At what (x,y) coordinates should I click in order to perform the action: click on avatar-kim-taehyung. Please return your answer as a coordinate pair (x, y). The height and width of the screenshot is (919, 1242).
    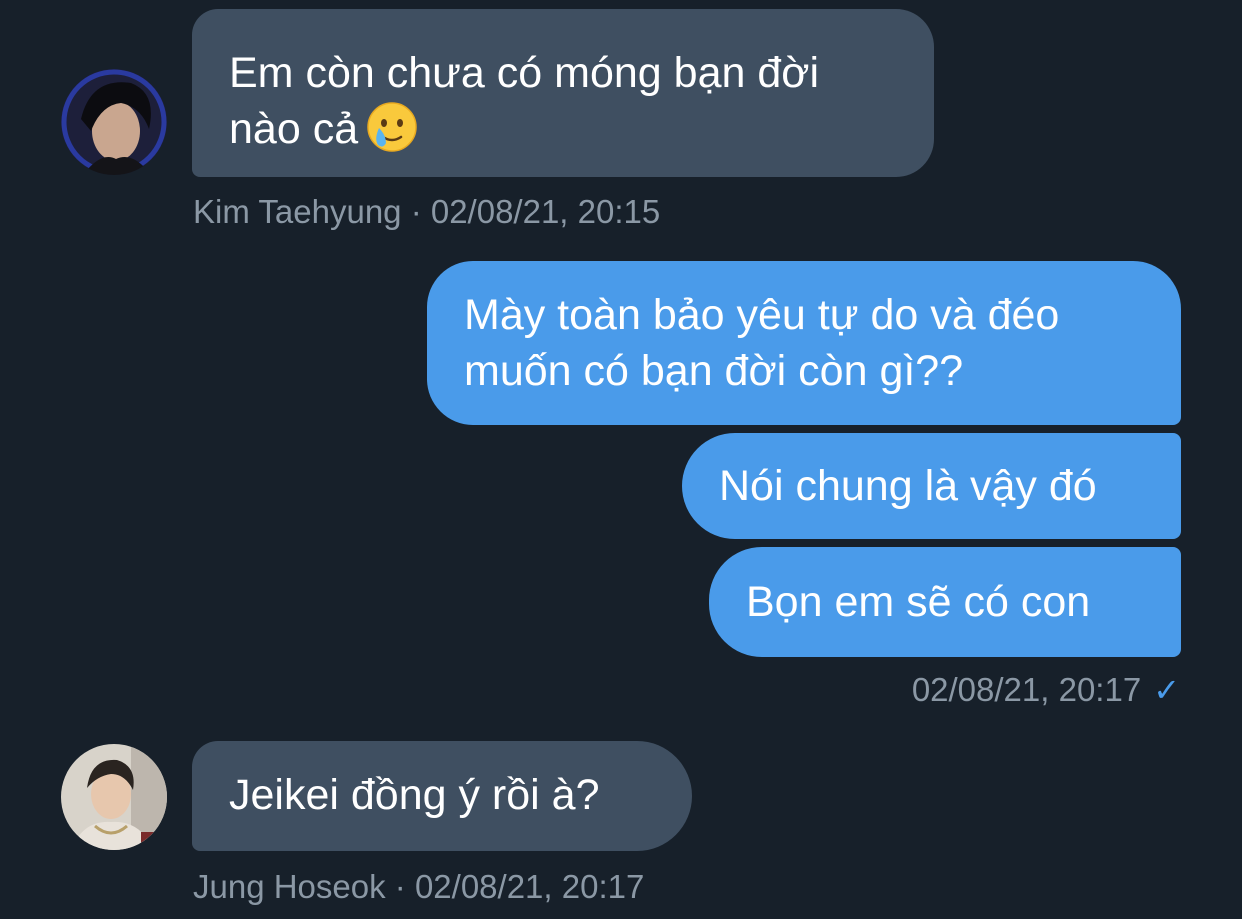
    Looking at the image, I should click on (114, 122).